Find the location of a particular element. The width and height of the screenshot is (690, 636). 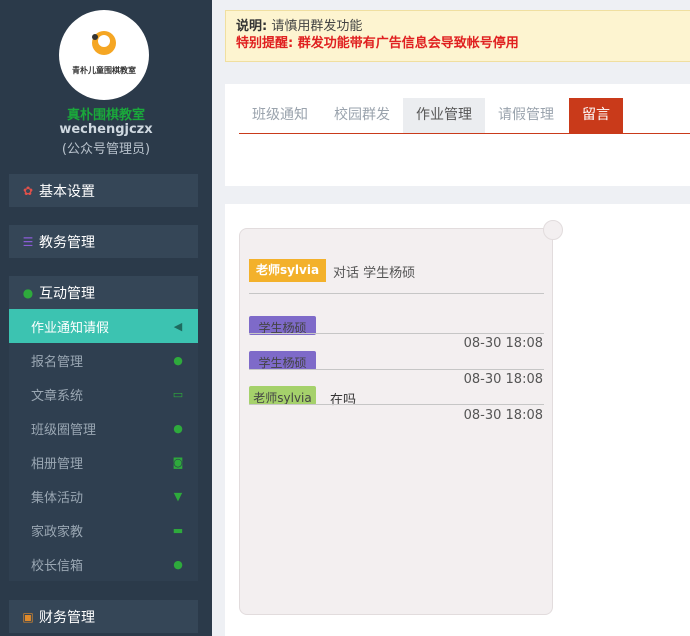

tab-class-notice: 班级通知 is located at coordinates (280, 115).